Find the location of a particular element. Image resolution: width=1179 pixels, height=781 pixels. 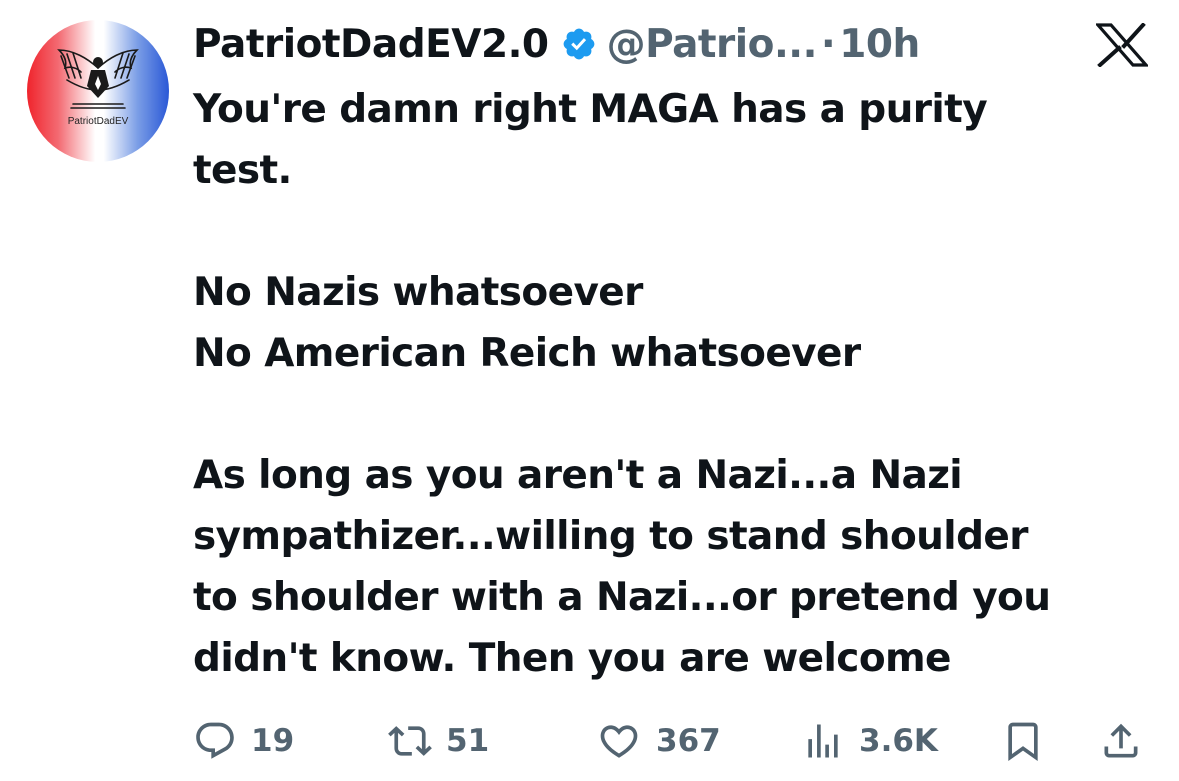

tweet-line: didn't know. Then you are welcome is located at coordinates (572, 658).